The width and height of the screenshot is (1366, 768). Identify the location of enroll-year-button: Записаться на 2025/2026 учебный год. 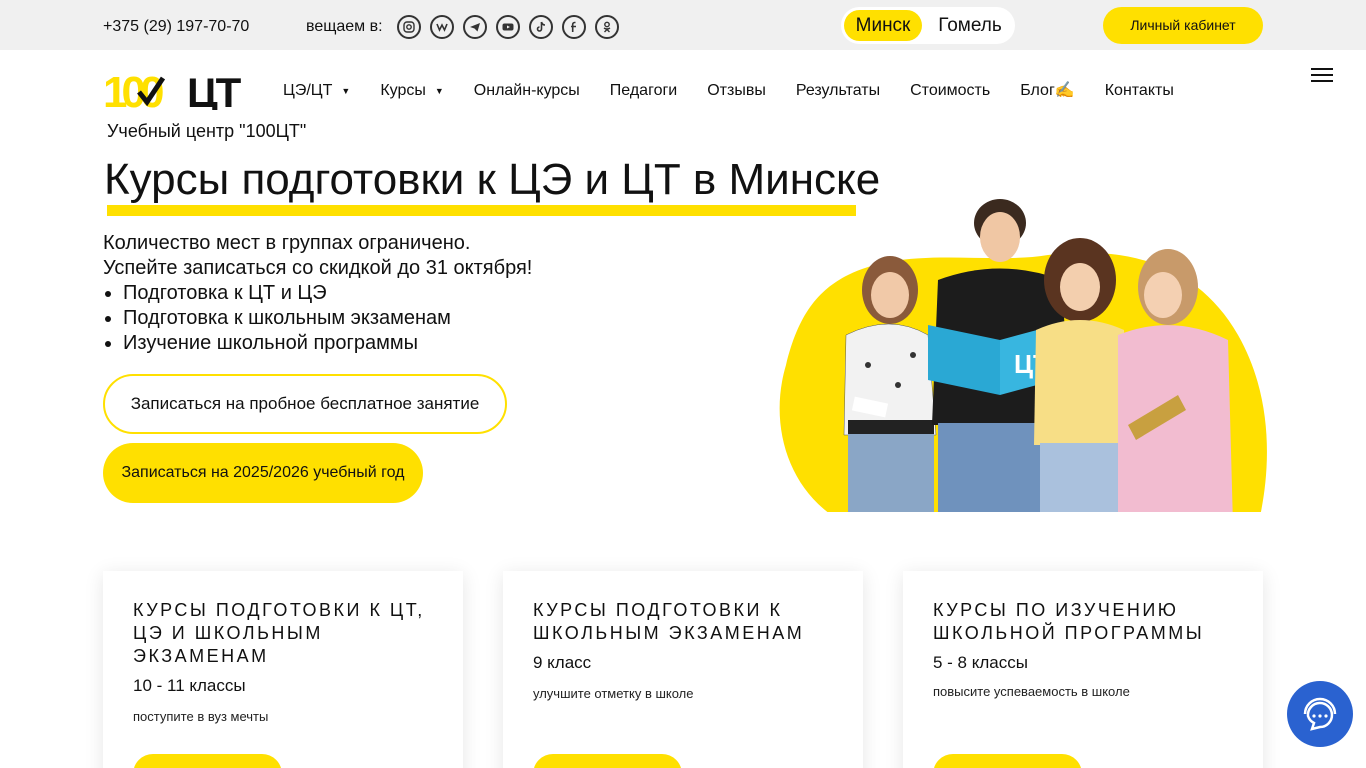
(263, 473).